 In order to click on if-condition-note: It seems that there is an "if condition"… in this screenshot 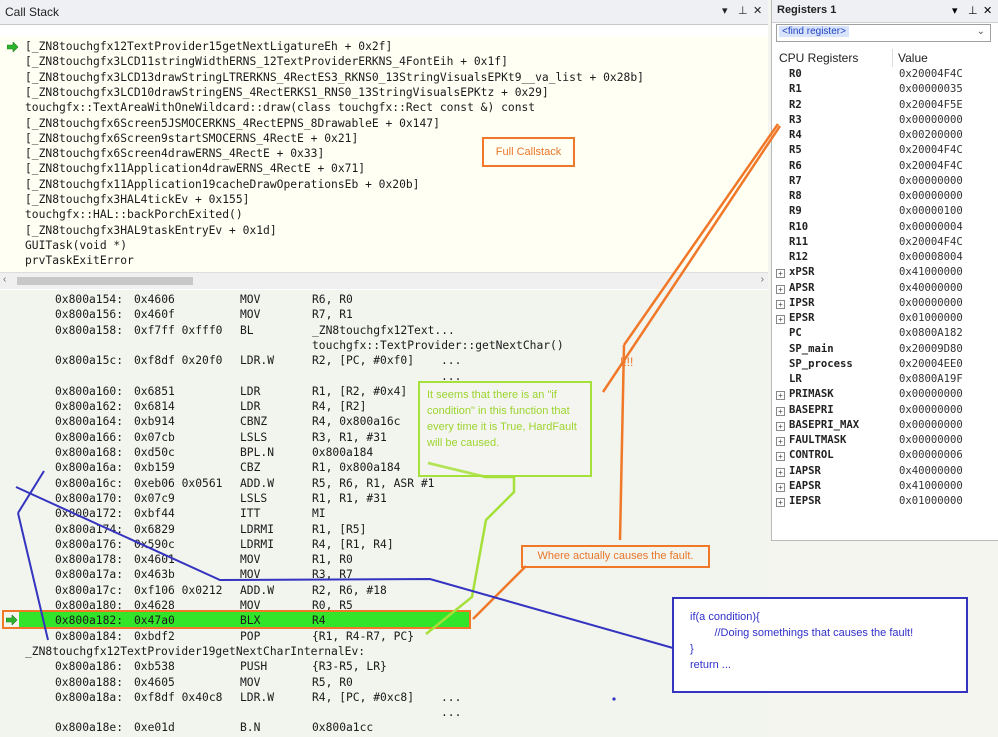, I will do `click(505, 429)`.